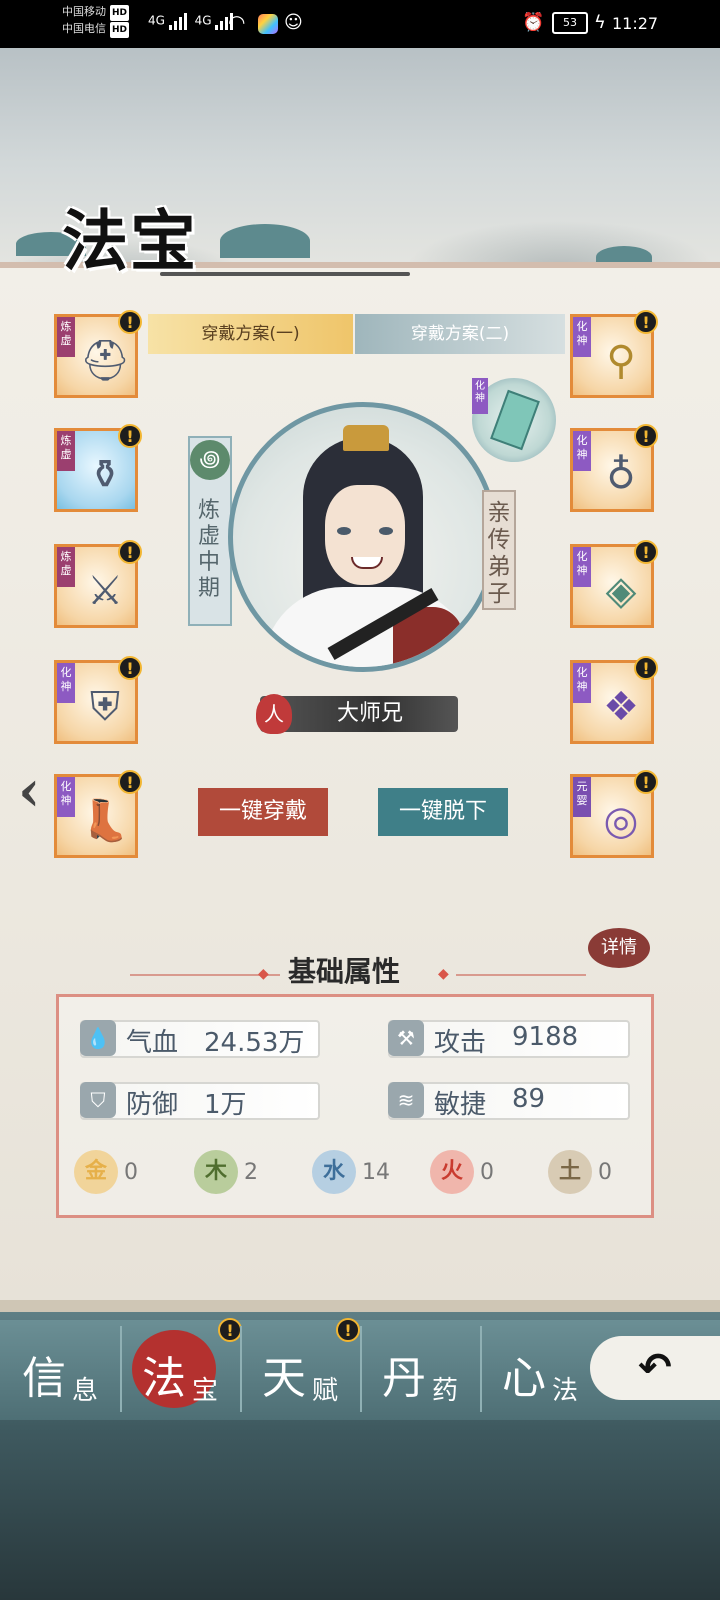  Describe the element at coordinates (152, 1105) in the screenshot. I see `defense-label: 防御` at that location.